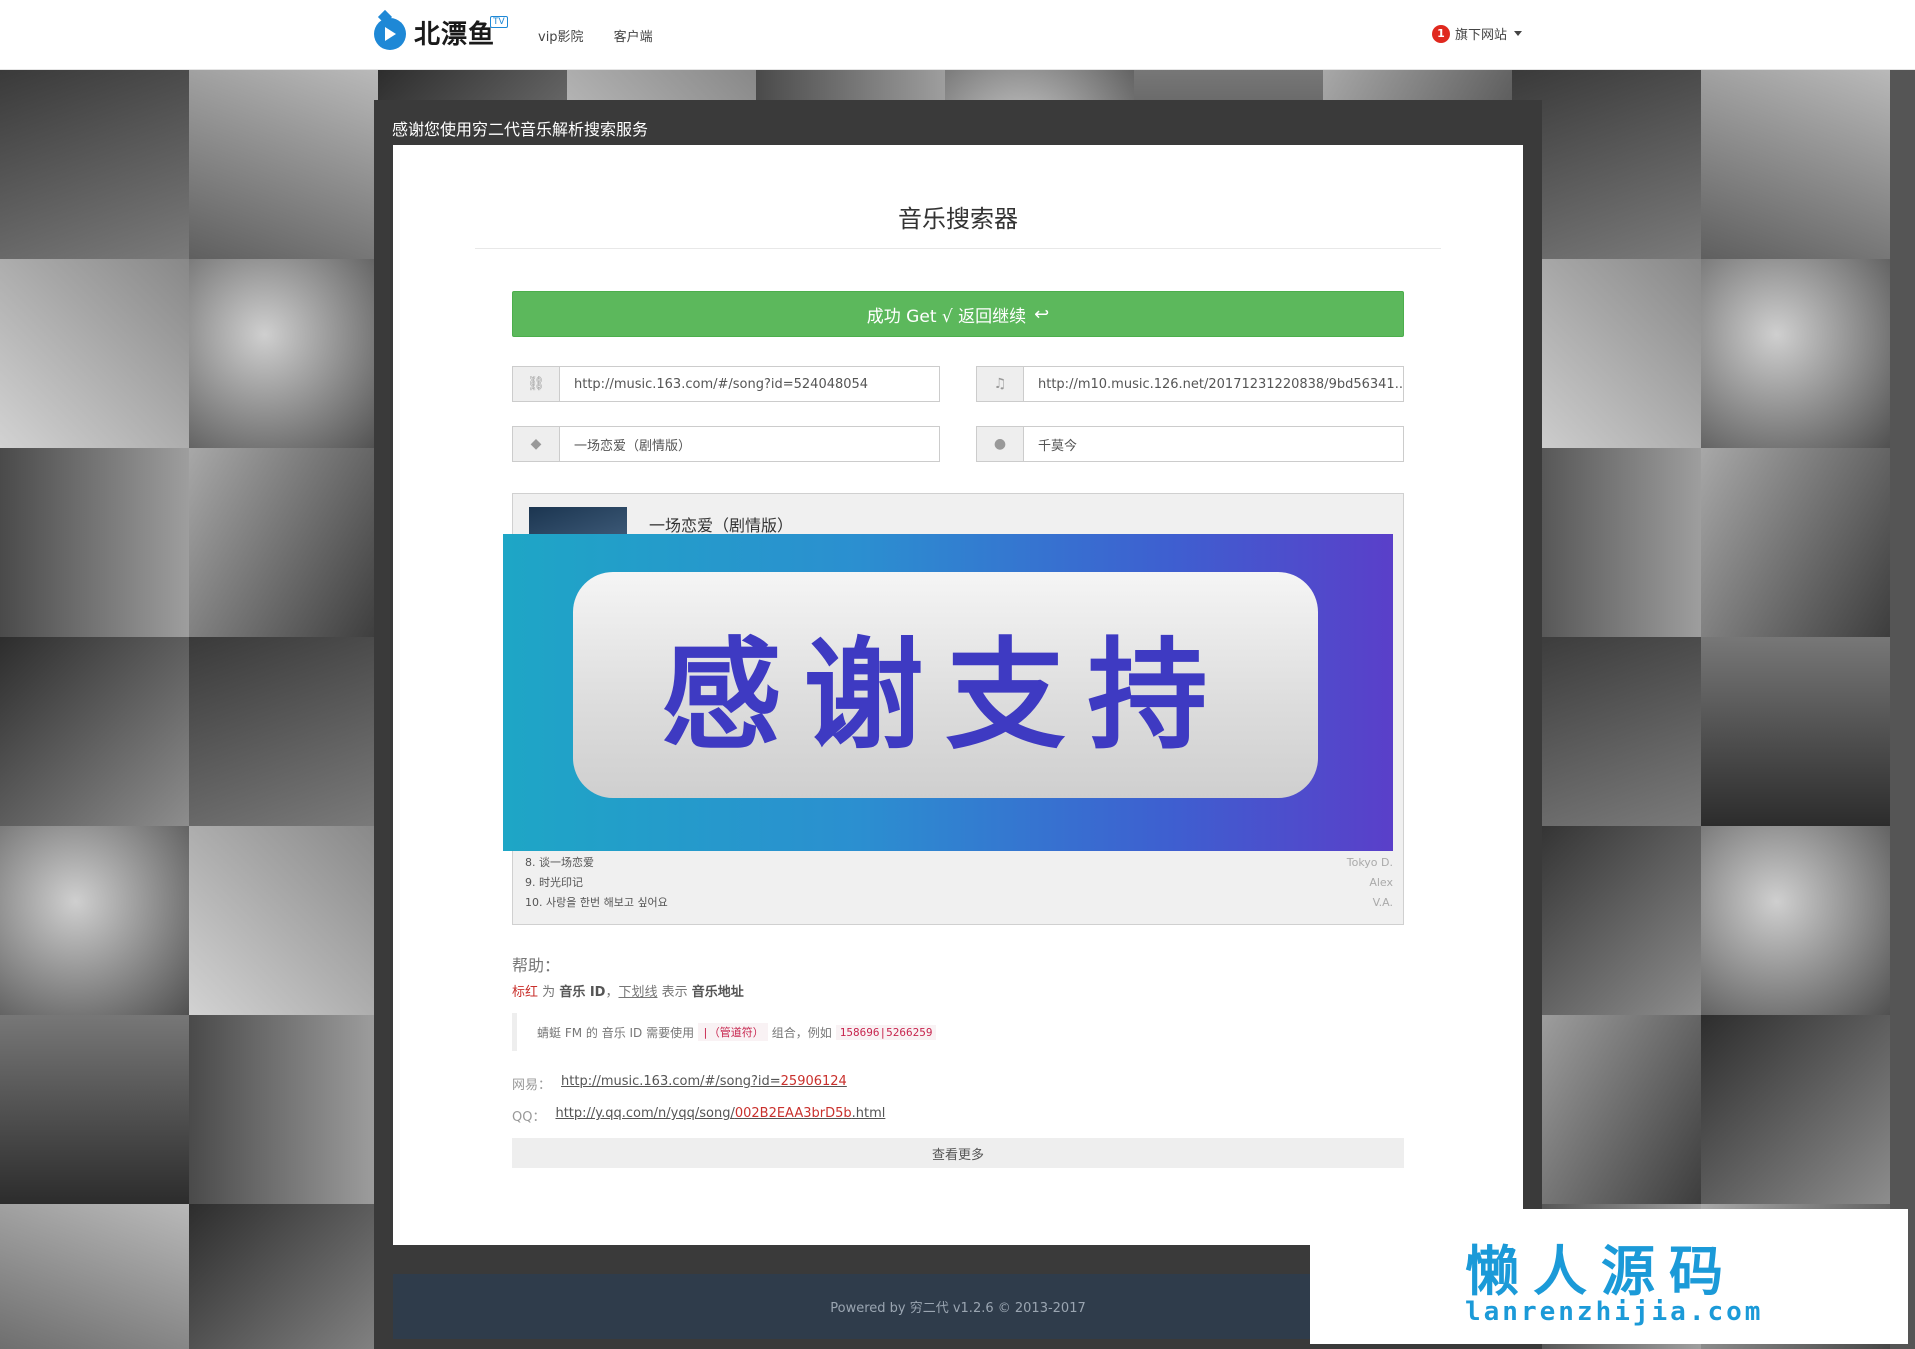 Image resolution: width=1915 pixels, height=1349 pixels. I want to click on help-red-word: 标红, so click(525, 992).